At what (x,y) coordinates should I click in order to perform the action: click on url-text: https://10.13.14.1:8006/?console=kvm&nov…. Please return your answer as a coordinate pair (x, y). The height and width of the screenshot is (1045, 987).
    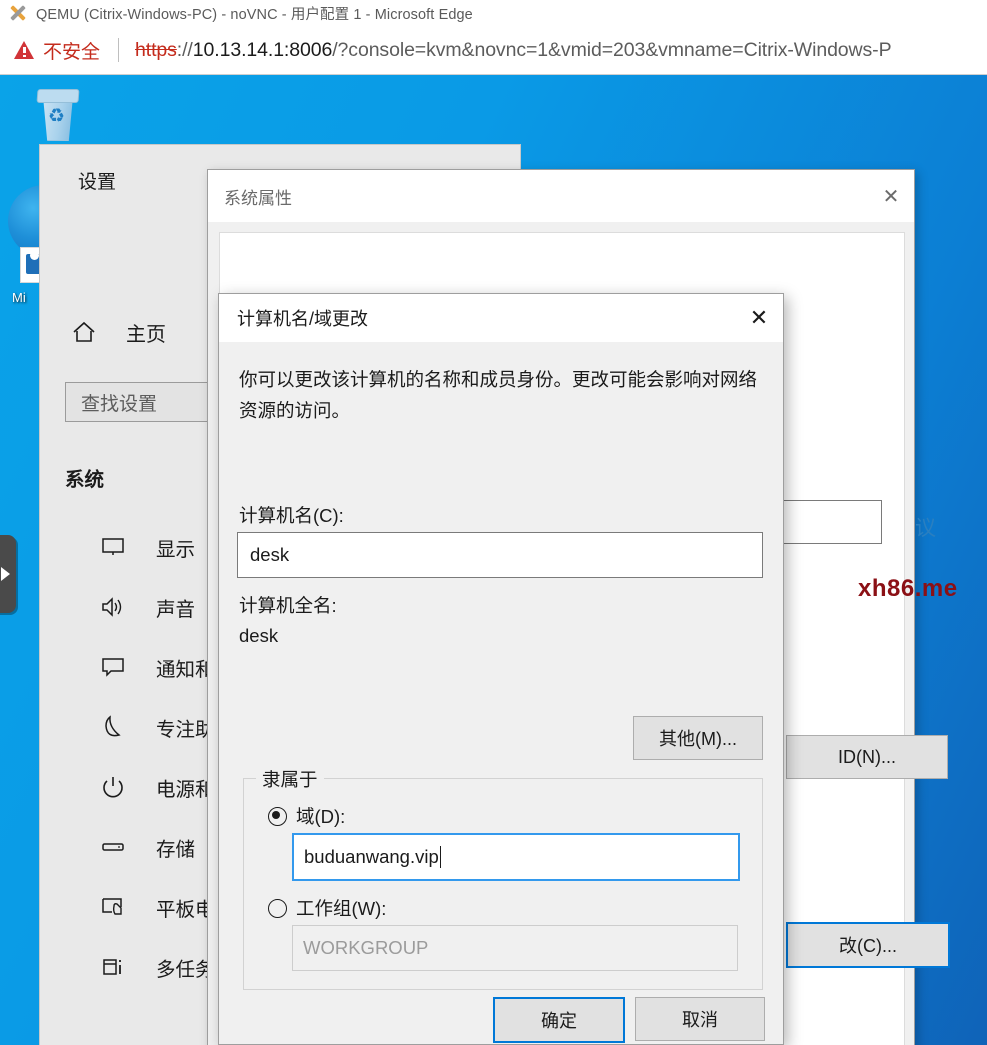
    Looking at the image, I should click on (513, 50).